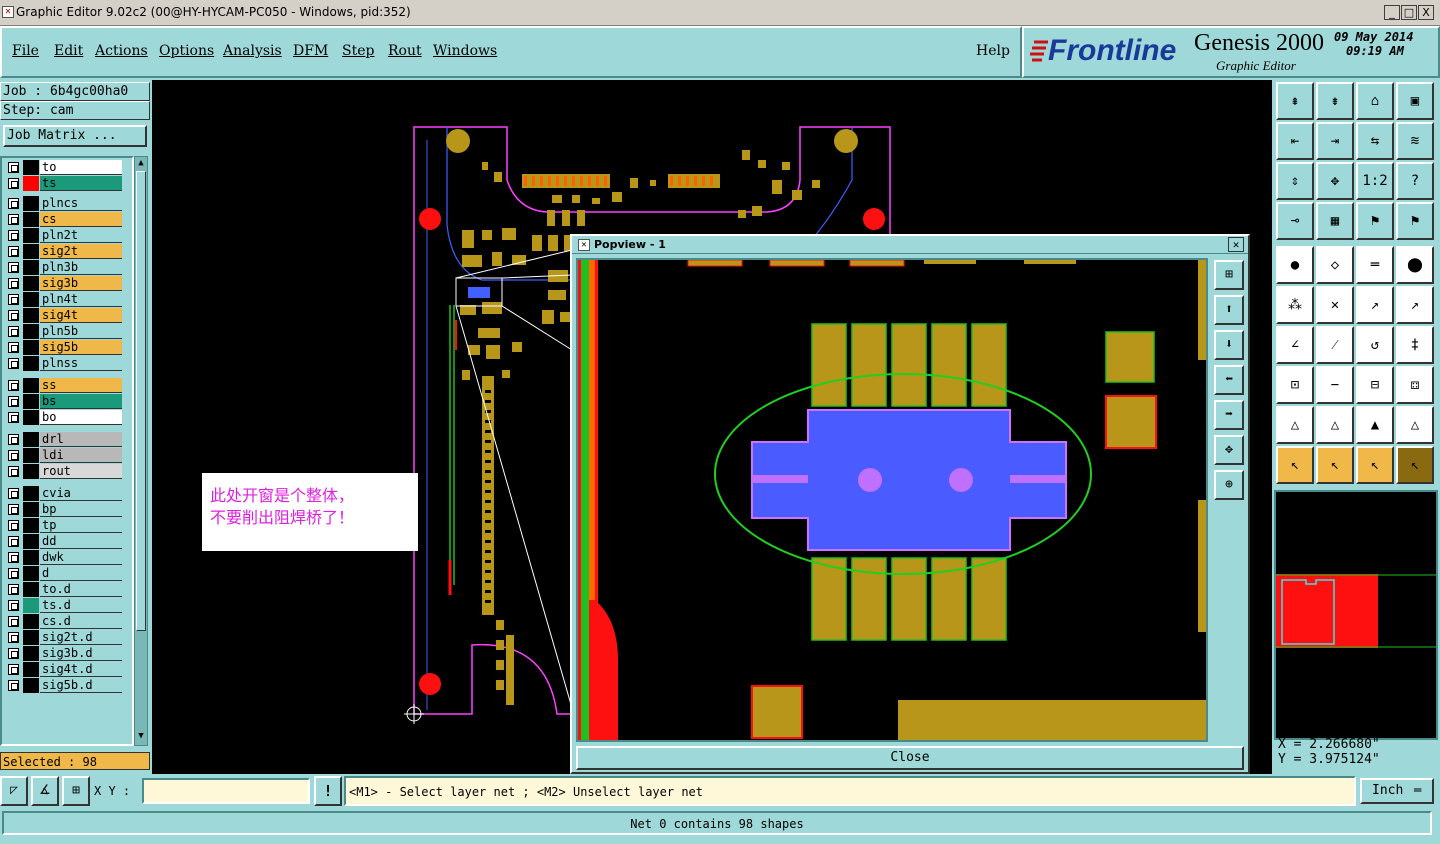 Image resolution: width=1440 pixels, height=844 pixels. I want to click on pointer-icon: ↖, so click(1295, 465).